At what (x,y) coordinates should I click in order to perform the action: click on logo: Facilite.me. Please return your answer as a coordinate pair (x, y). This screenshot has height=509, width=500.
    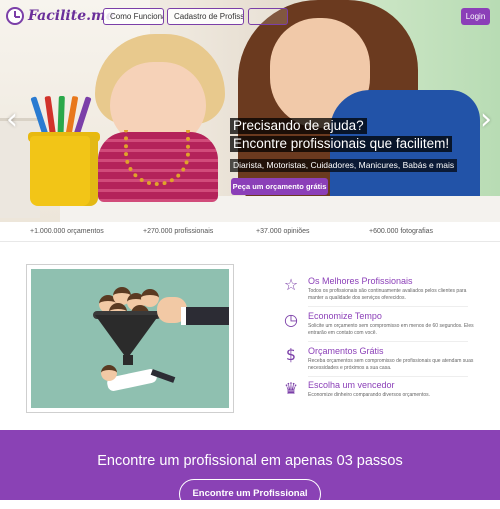
    Looking at the image, I should click on (60, 16).